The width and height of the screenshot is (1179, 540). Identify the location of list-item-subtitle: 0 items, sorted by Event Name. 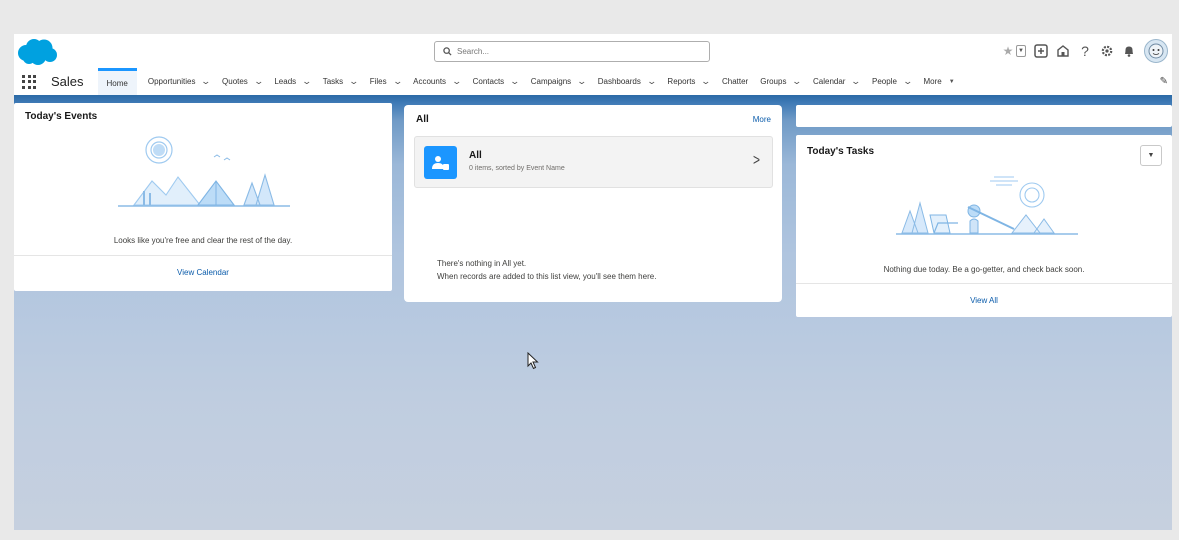
(517, 168).